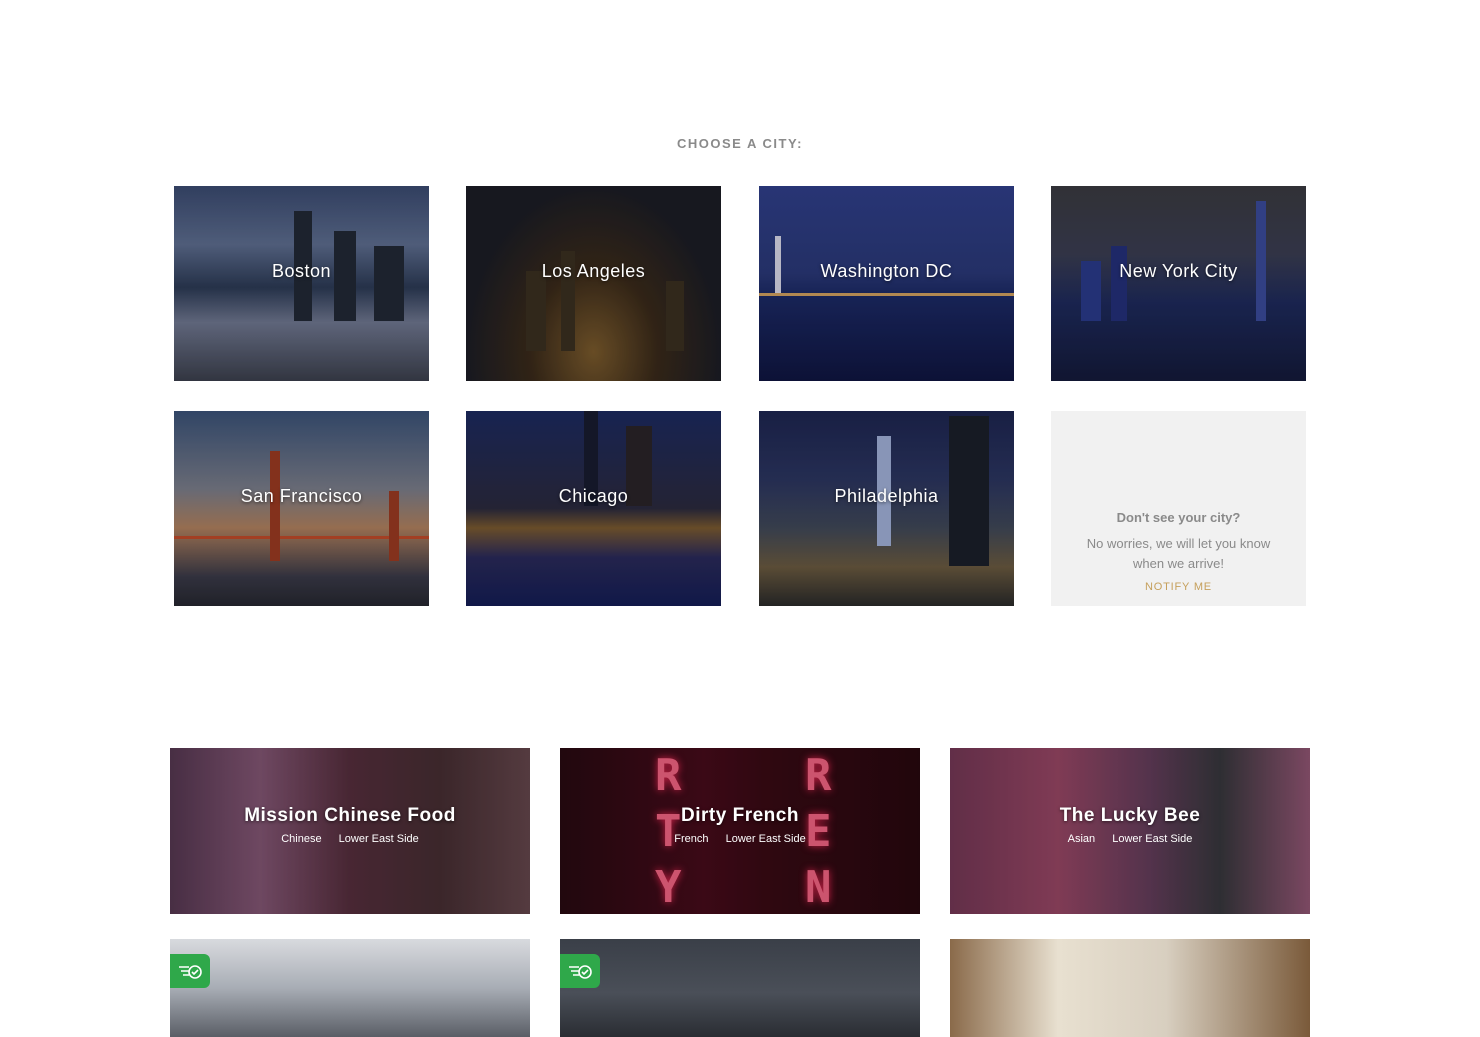 This screenshot has width=1480, height=1037. Describe the element at coordinates (593, 496) in the screenshot. I see `city-name: Chicago` at that location.